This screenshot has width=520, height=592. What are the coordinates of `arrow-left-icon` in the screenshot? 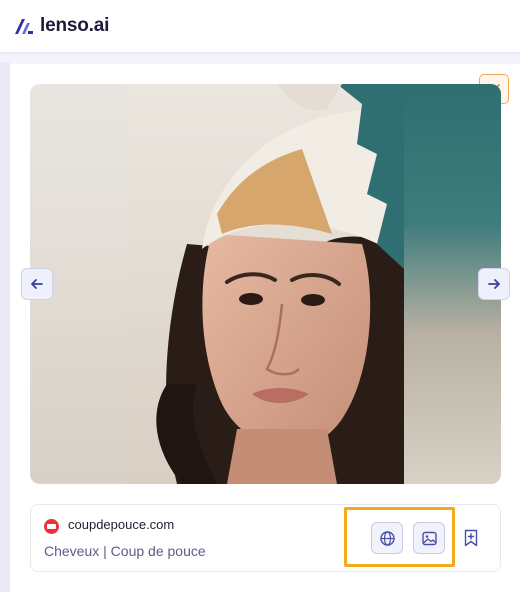 It's located at (37, 284).